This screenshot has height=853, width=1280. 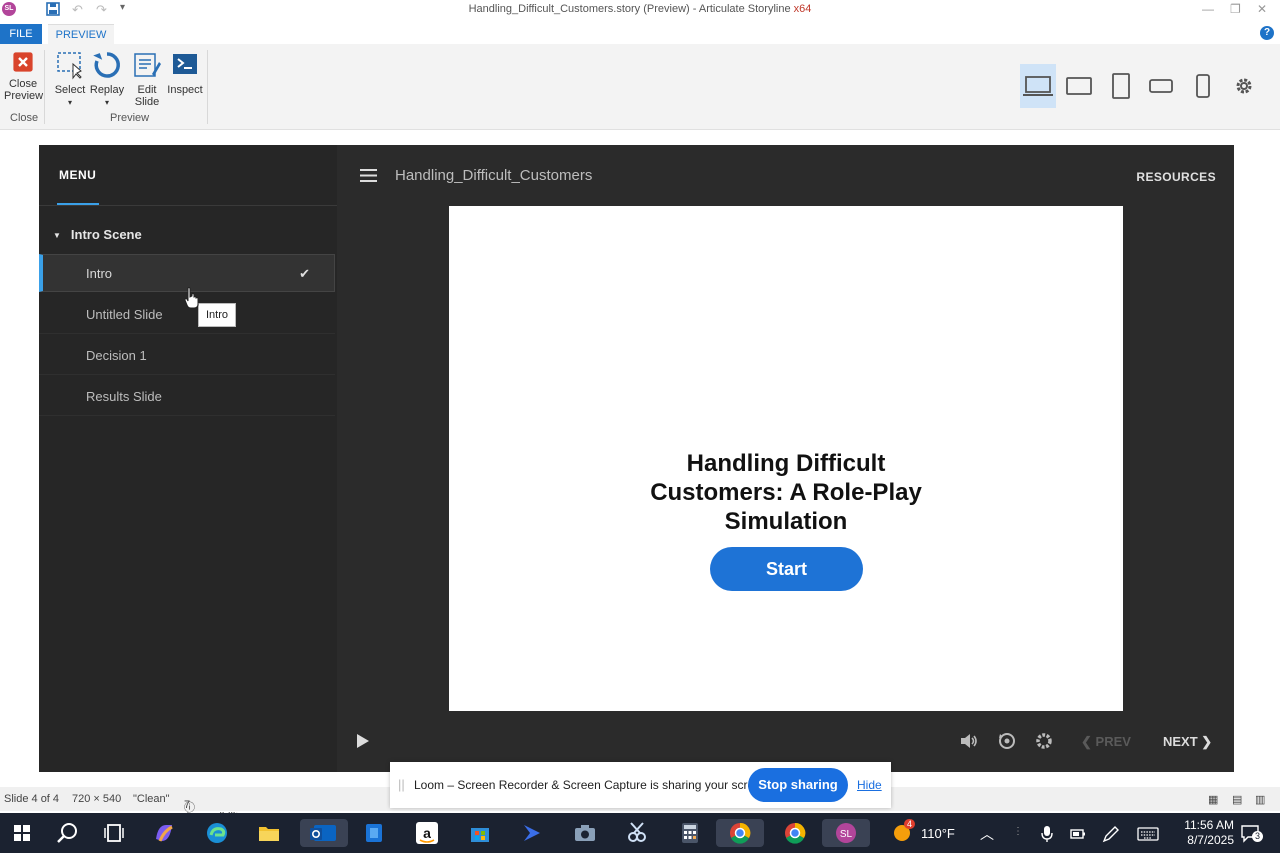 I want to click on hamburger-menu-icon, so click(x=368, y=175).